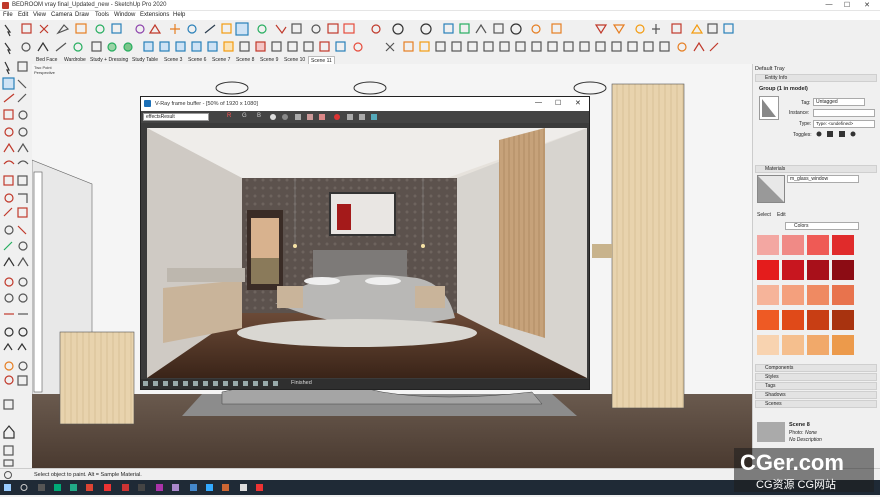 This screenshot has height=497, width=880. What do you see at coordinates (771, 432) in the screenshot?
I see `scene-thumbnail` at bounding box center [771, 432].